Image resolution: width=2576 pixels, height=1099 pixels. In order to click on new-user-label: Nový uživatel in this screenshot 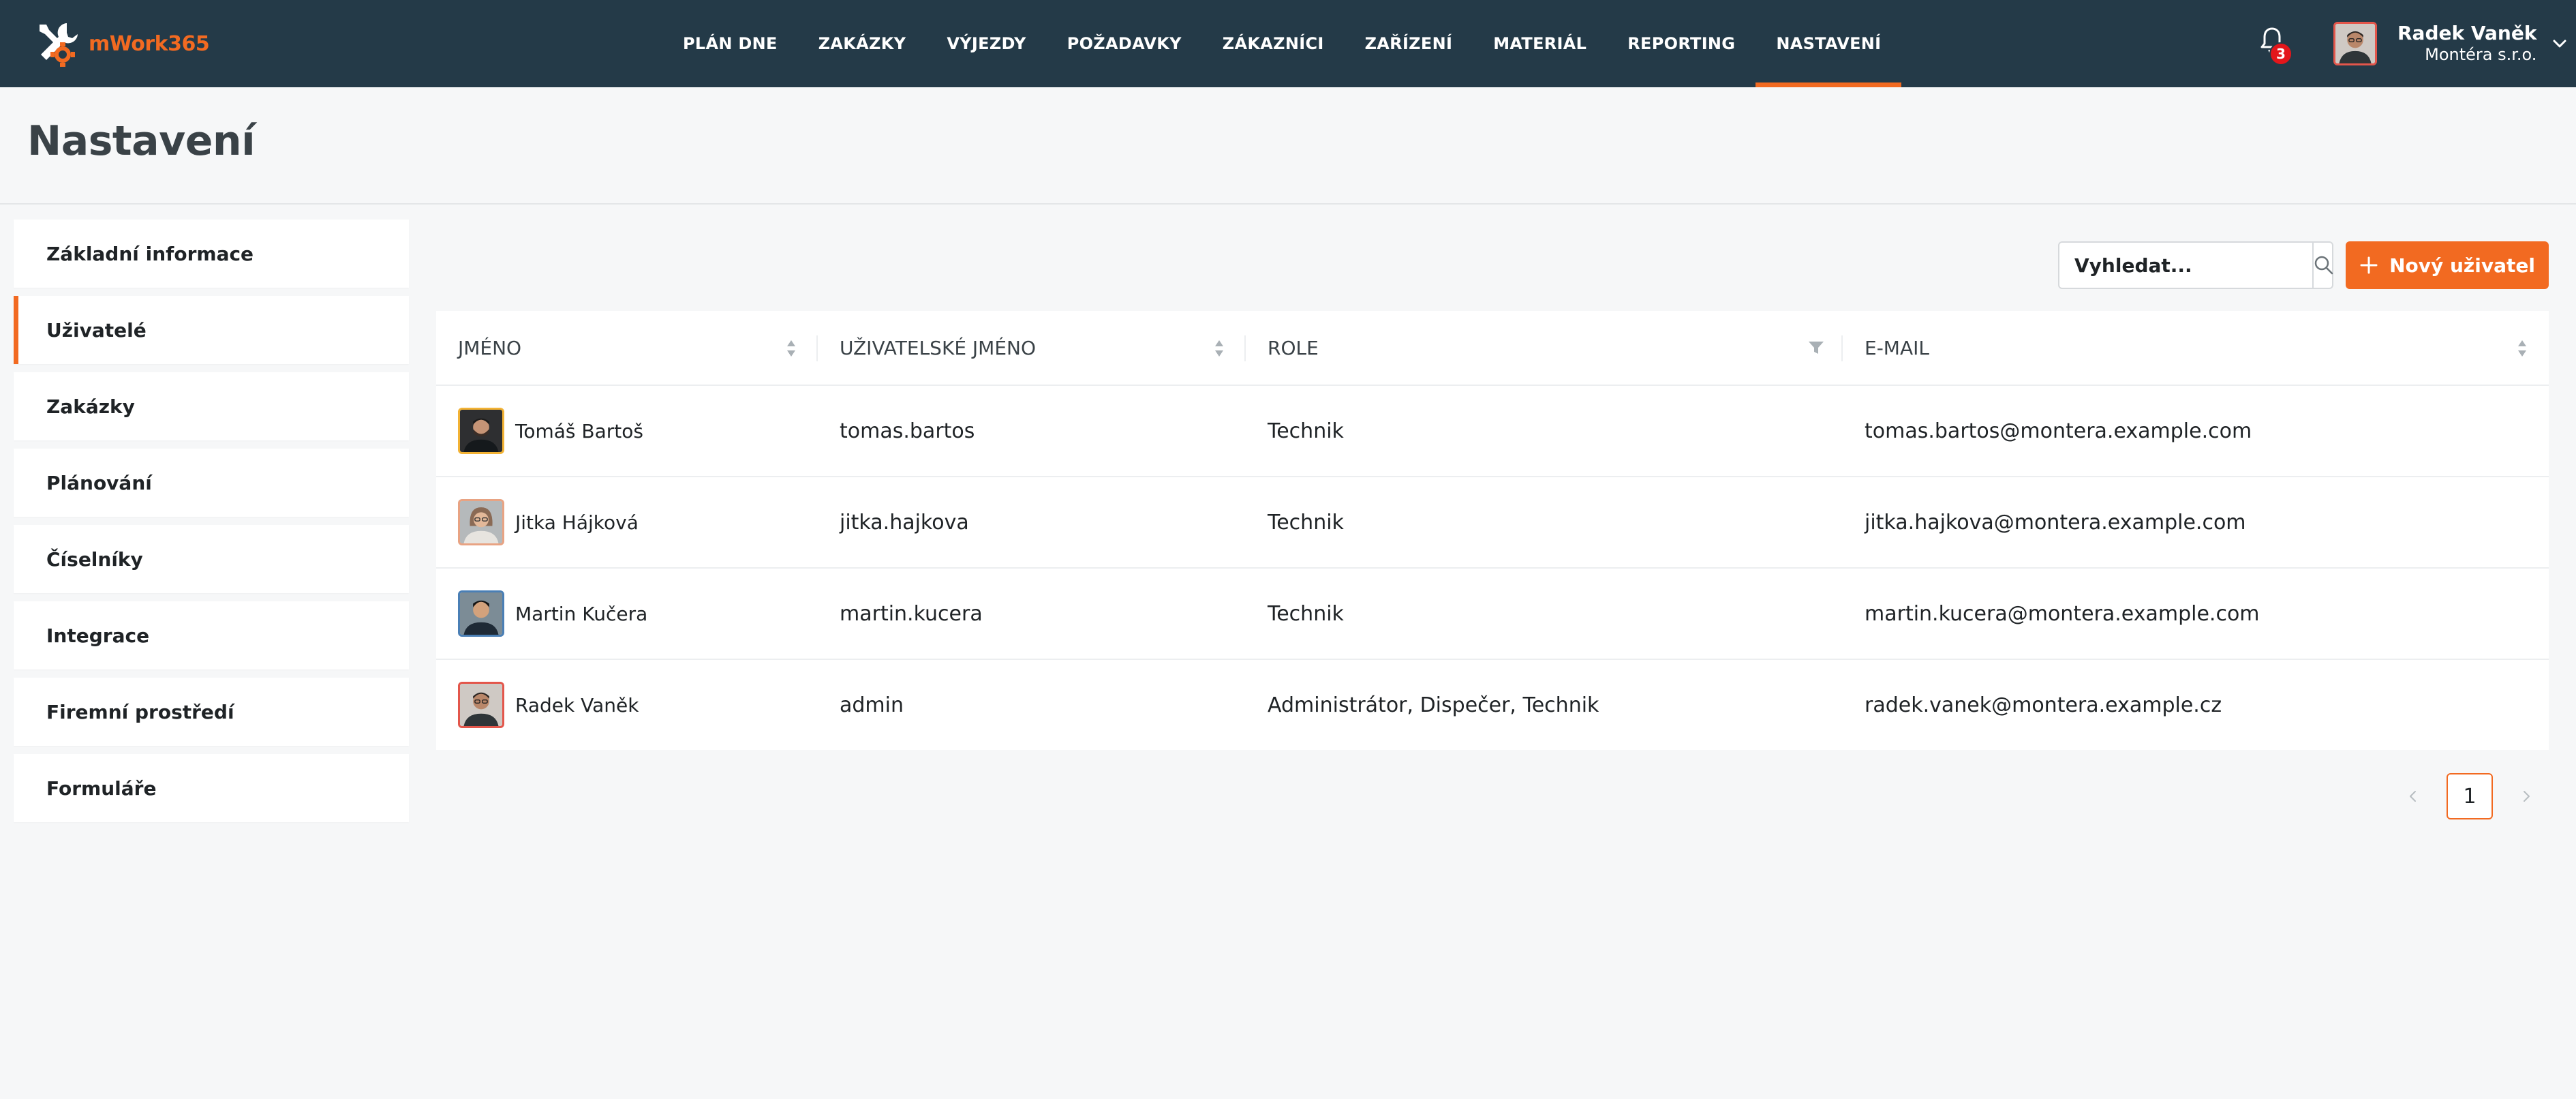, I will do `click(2462, 265)`.